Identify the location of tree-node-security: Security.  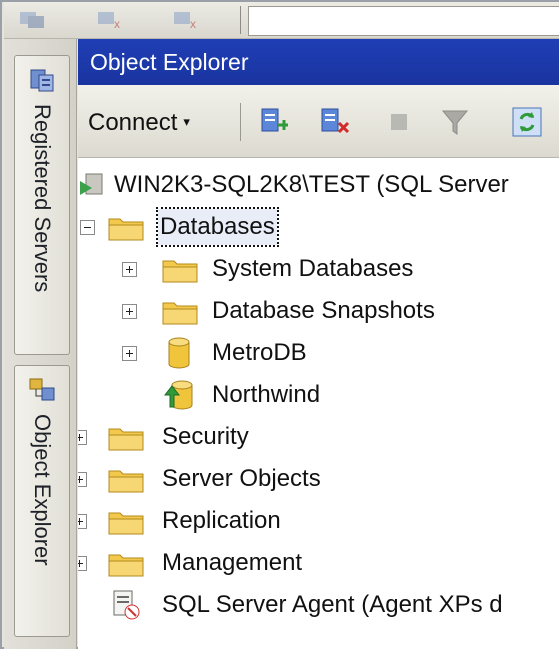
(318, 437).